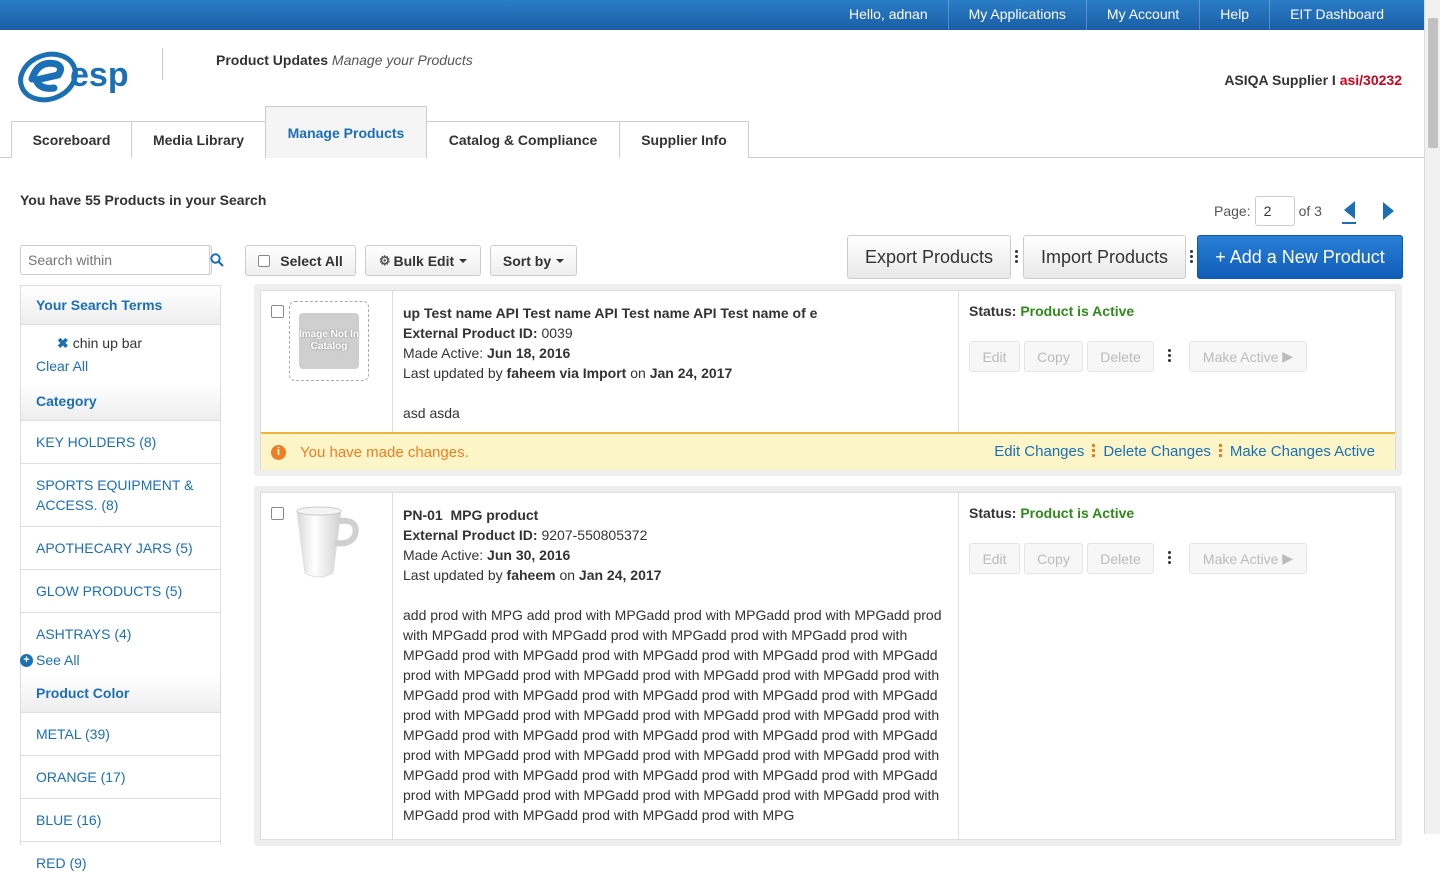  Describe the element at coordinates (1016, 257) in the screenshot. I see `export-more-icon` at that location.